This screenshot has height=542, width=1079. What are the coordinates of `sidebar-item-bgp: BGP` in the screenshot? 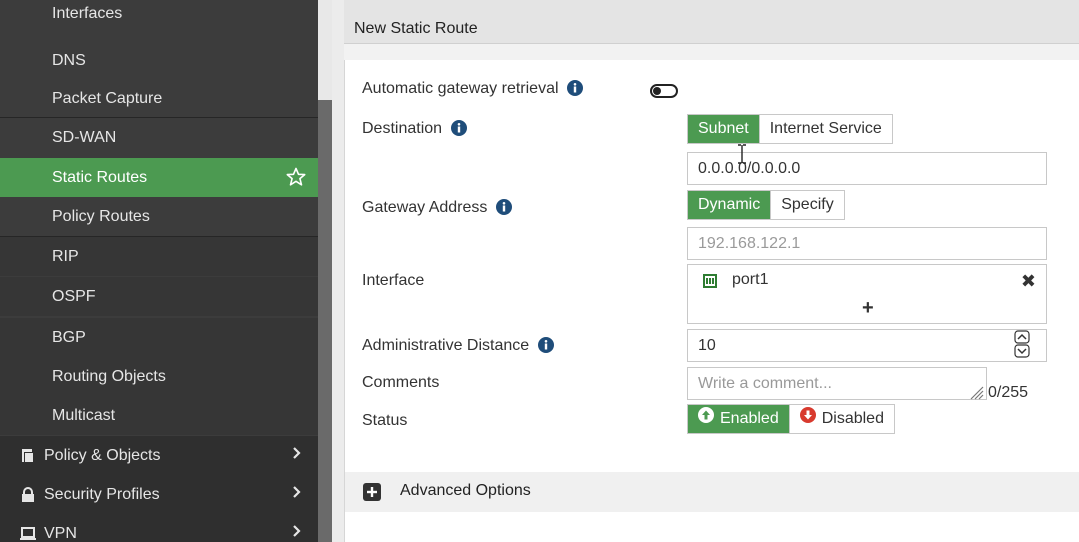 It's located at (159, 337).